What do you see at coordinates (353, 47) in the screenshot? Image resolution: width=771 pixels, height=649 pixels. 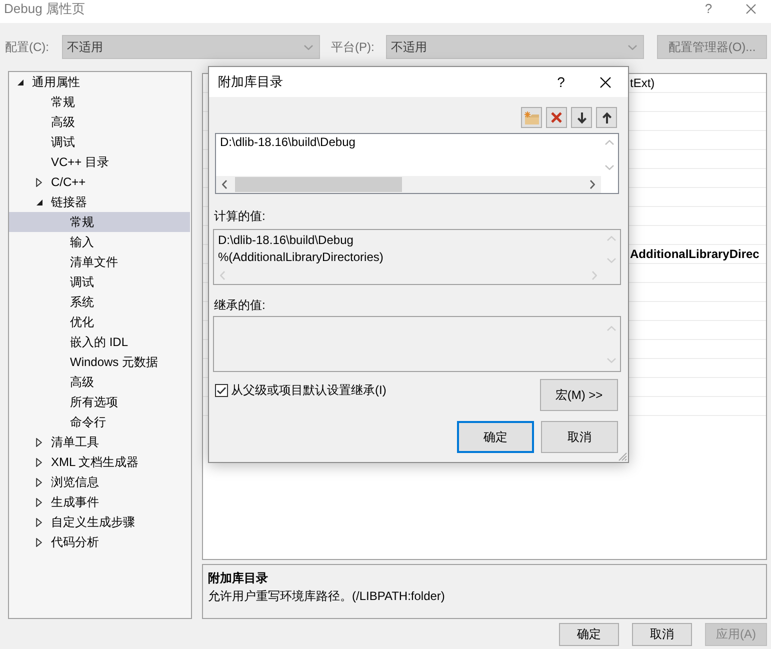 I see `platform-label: 平台(P):` at bounding box center [353, 47].